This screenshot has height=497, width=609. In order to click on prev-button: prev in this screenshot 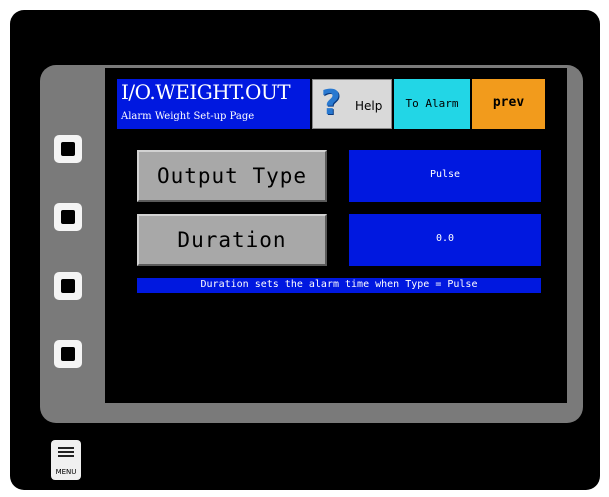, I will do `click(508, 104)`.